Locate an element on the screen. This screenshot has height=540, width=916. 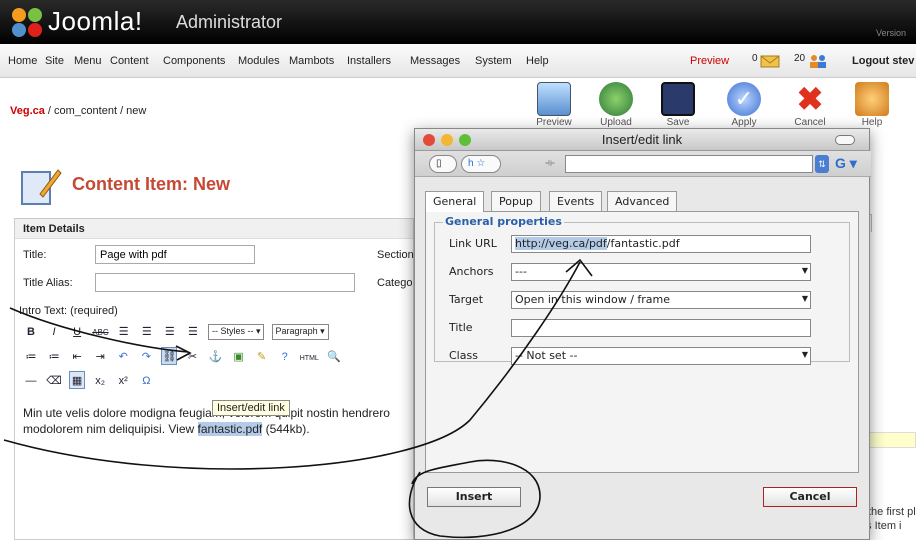
menu-menu: Menu is located at coordinates (88, 61).